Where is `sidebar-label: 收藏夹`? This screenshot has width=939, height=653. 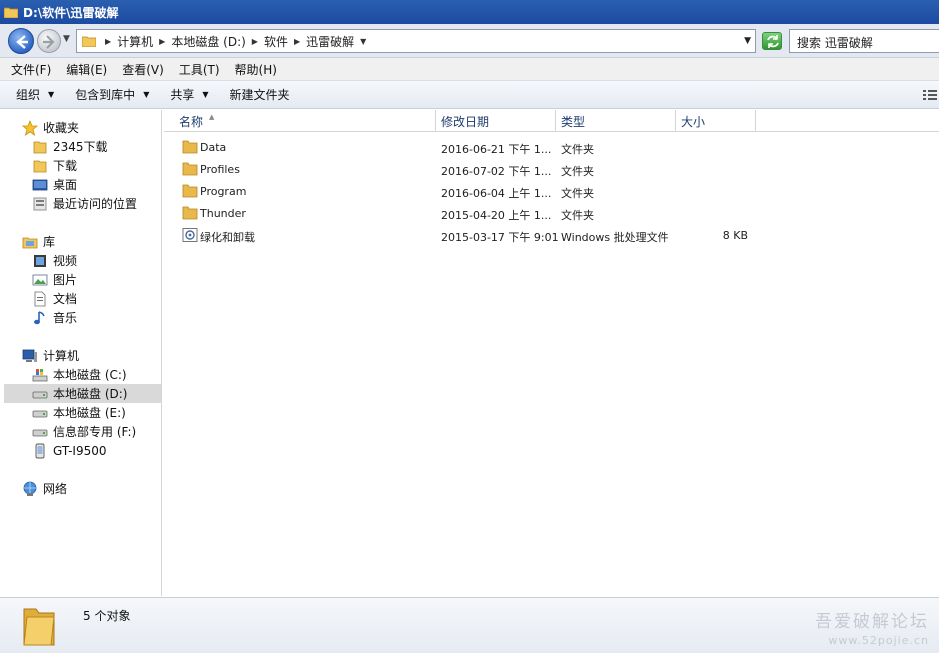
sidebar-label: 收藏夹 is located at coordinates (61, 128).